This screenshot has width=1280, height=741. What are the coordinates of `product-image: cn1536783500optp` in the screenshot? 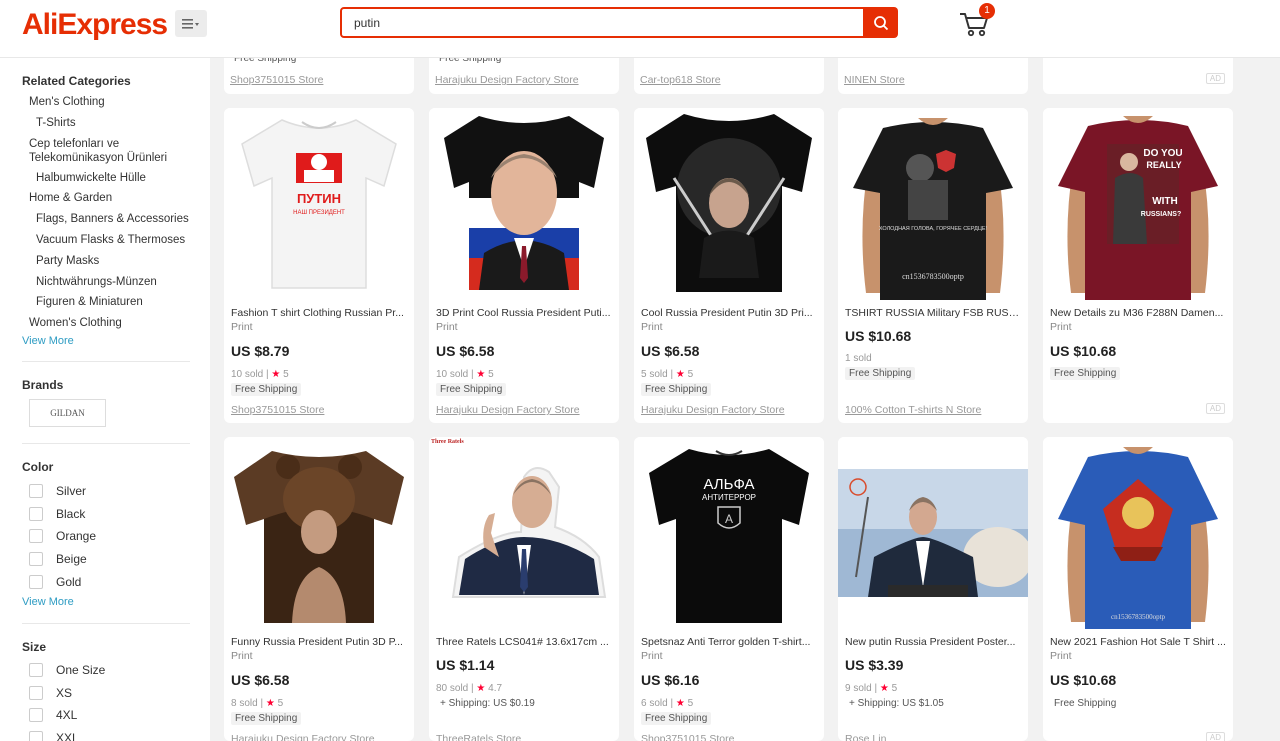 It's located at (1138, 533).